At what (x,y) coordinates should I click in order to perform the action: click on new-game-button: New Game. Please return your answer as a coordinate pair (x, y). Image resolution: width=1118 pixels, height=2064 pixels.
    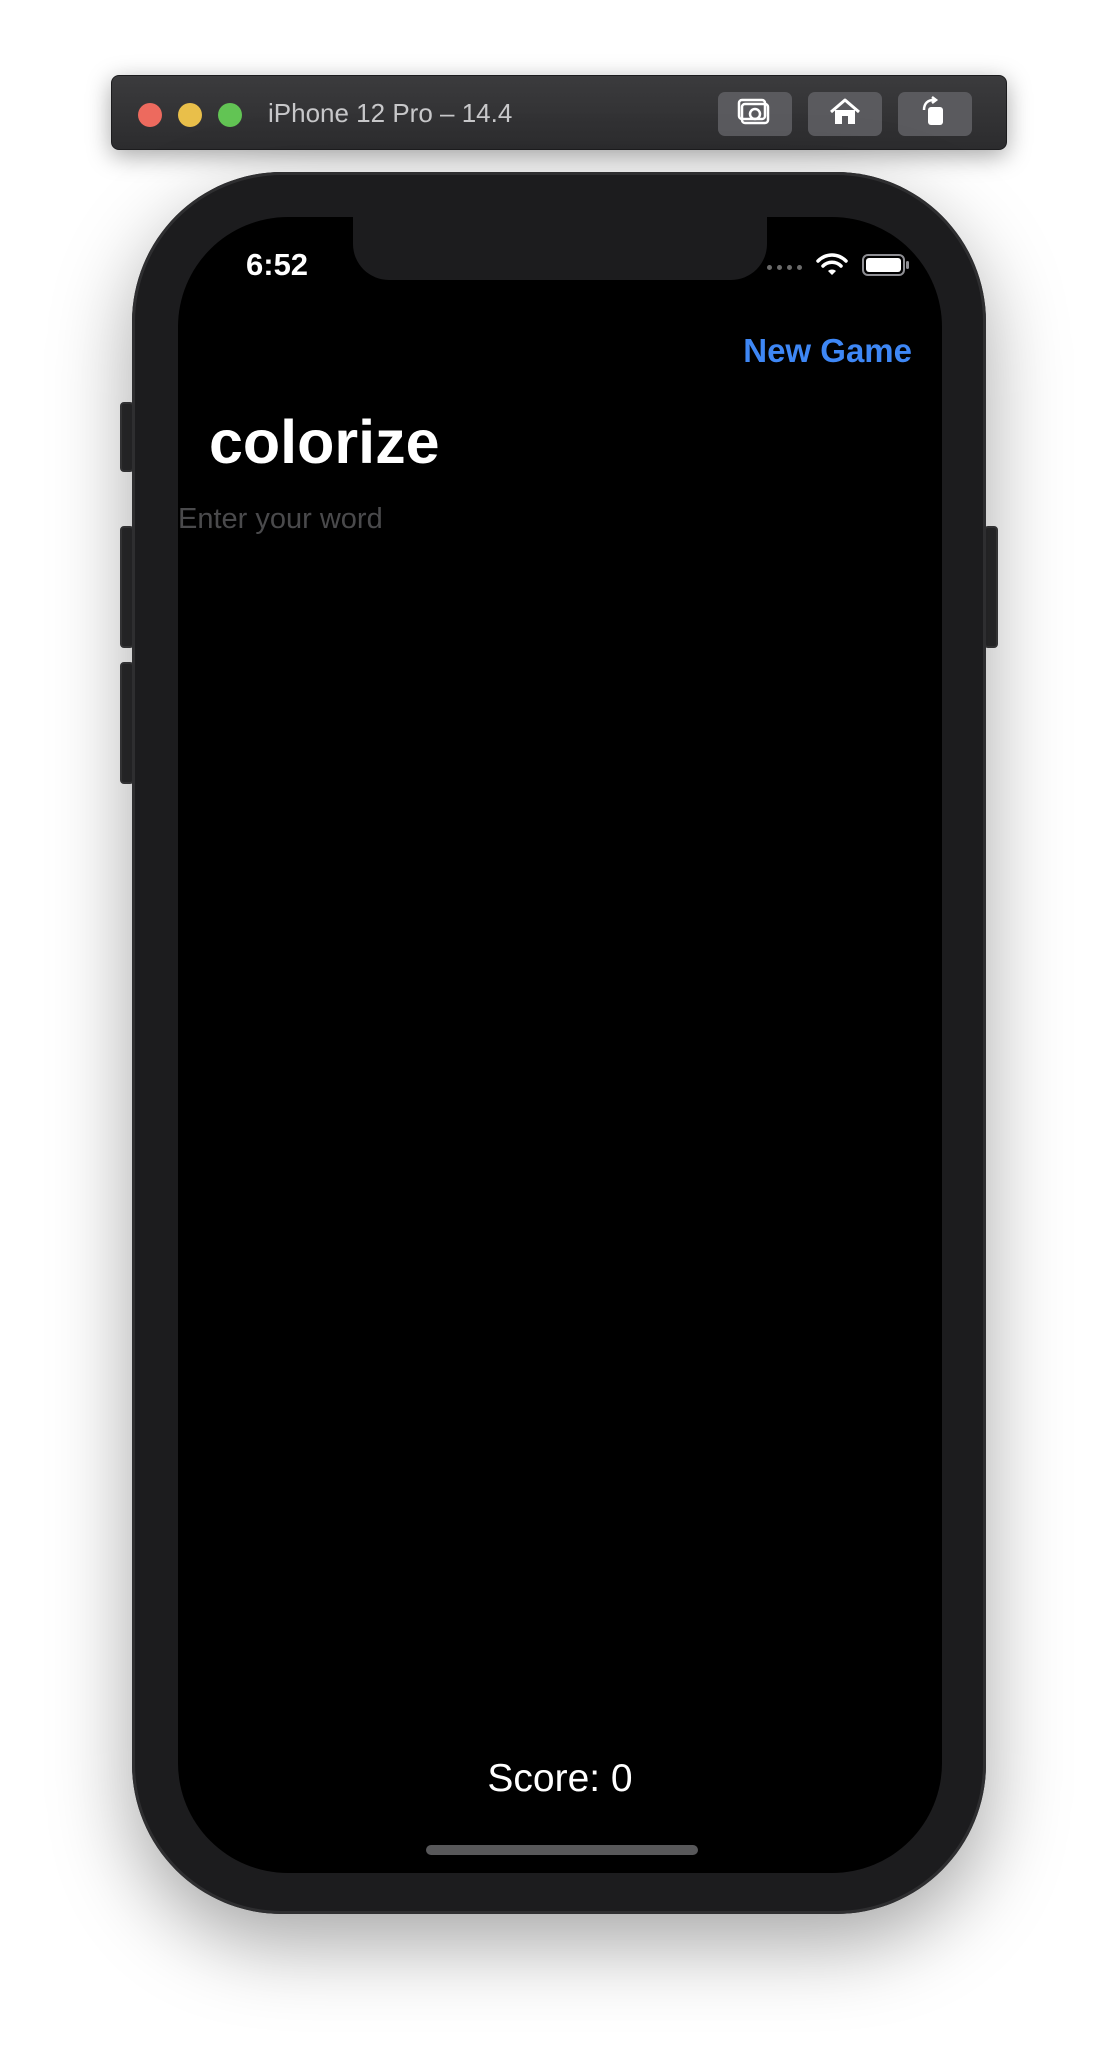
    Looking at the image, I should click on (827, 351).